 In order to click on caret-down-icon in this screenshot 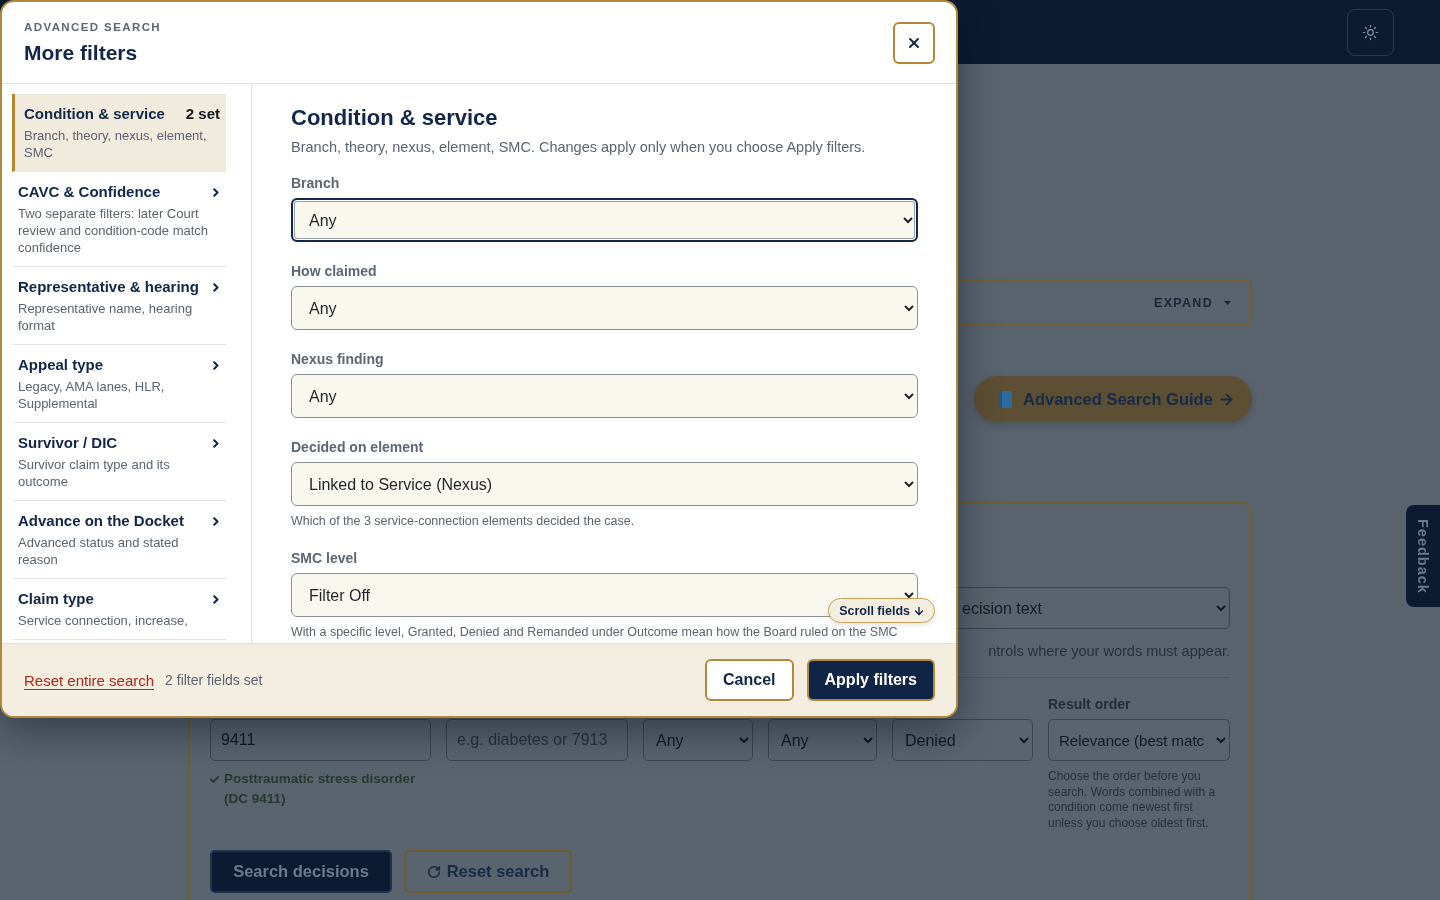, I will do `click(1227, 302)`.